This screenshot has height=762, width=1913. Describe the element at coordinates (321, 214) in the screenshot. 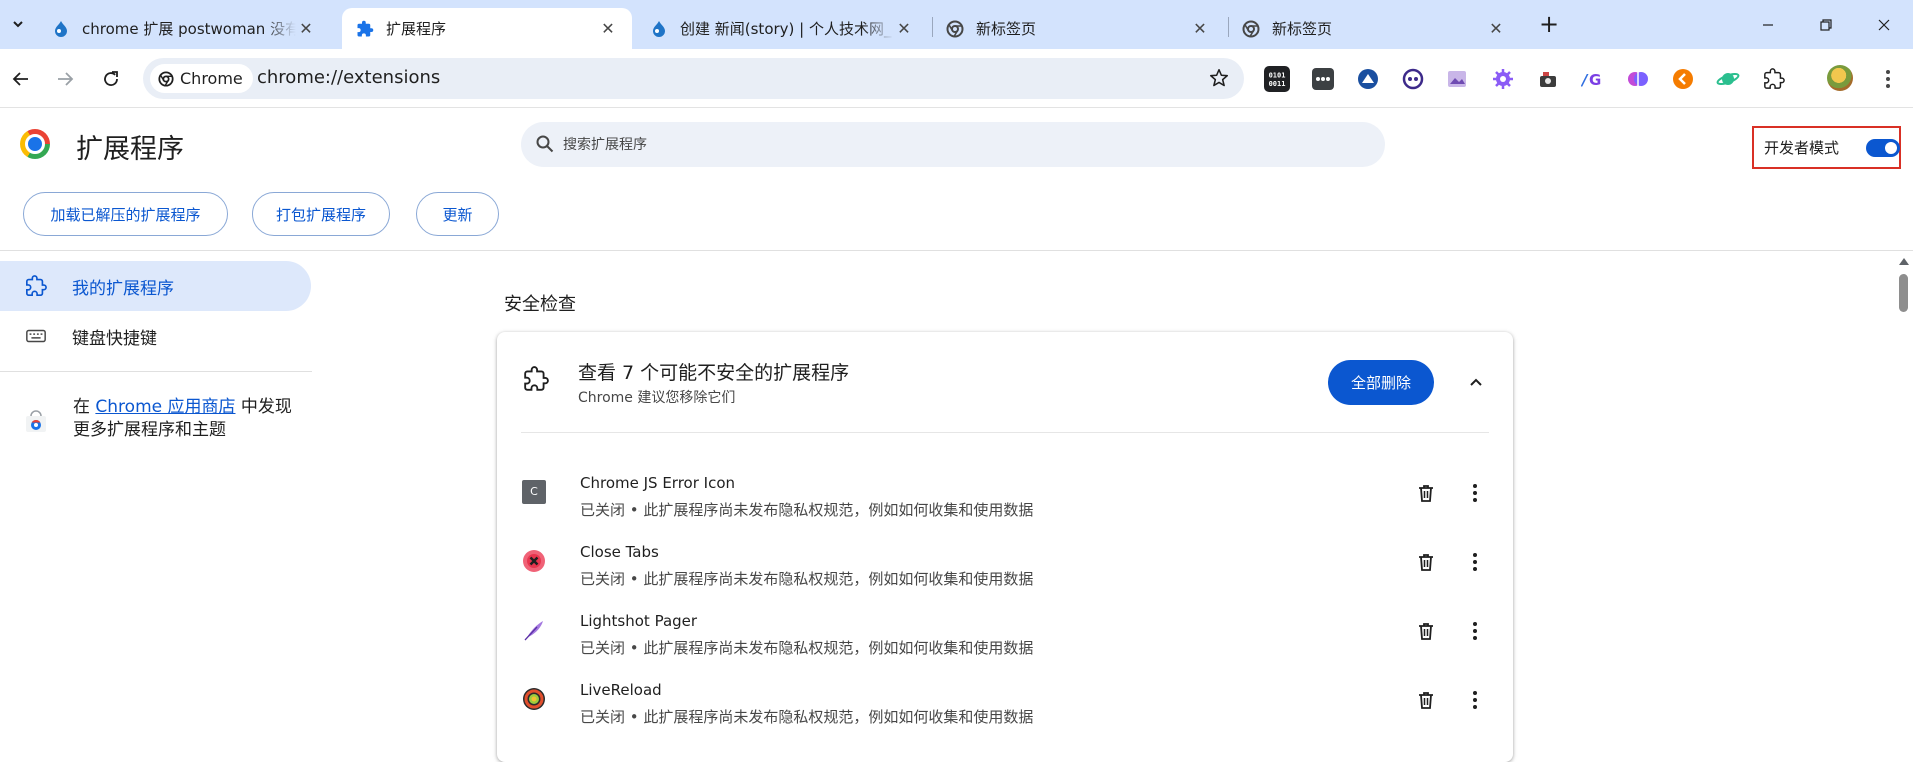

I see `pack-extension-button: 打包扩展程序` at that location.